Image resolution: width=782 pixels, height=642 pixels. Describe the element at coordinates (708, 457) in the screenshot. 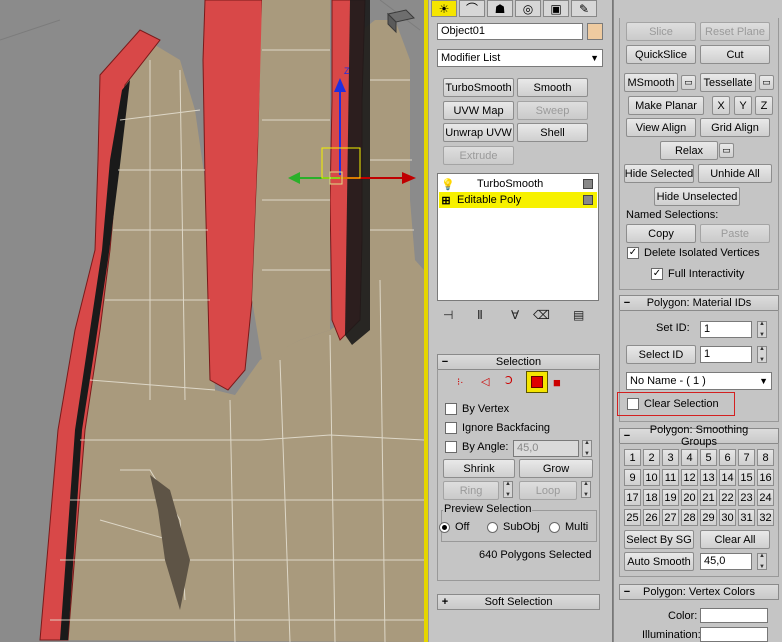

I see `smoothing-group-button: 5` at that location.